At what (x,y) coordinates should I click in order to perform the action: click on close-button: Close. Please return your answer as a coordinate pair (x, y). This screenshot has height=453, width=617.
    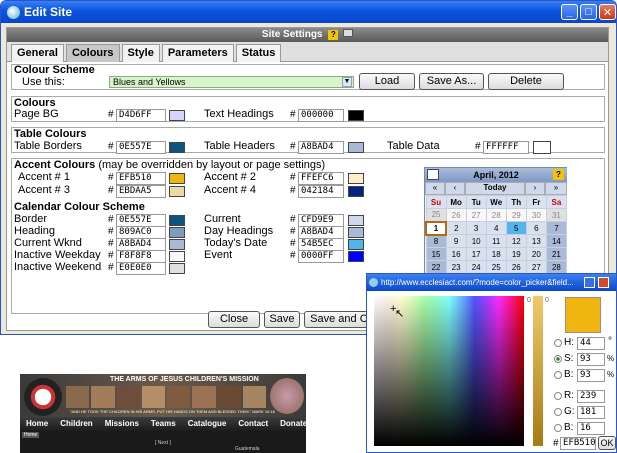
    Looking at the image, I should click on (234, 319).